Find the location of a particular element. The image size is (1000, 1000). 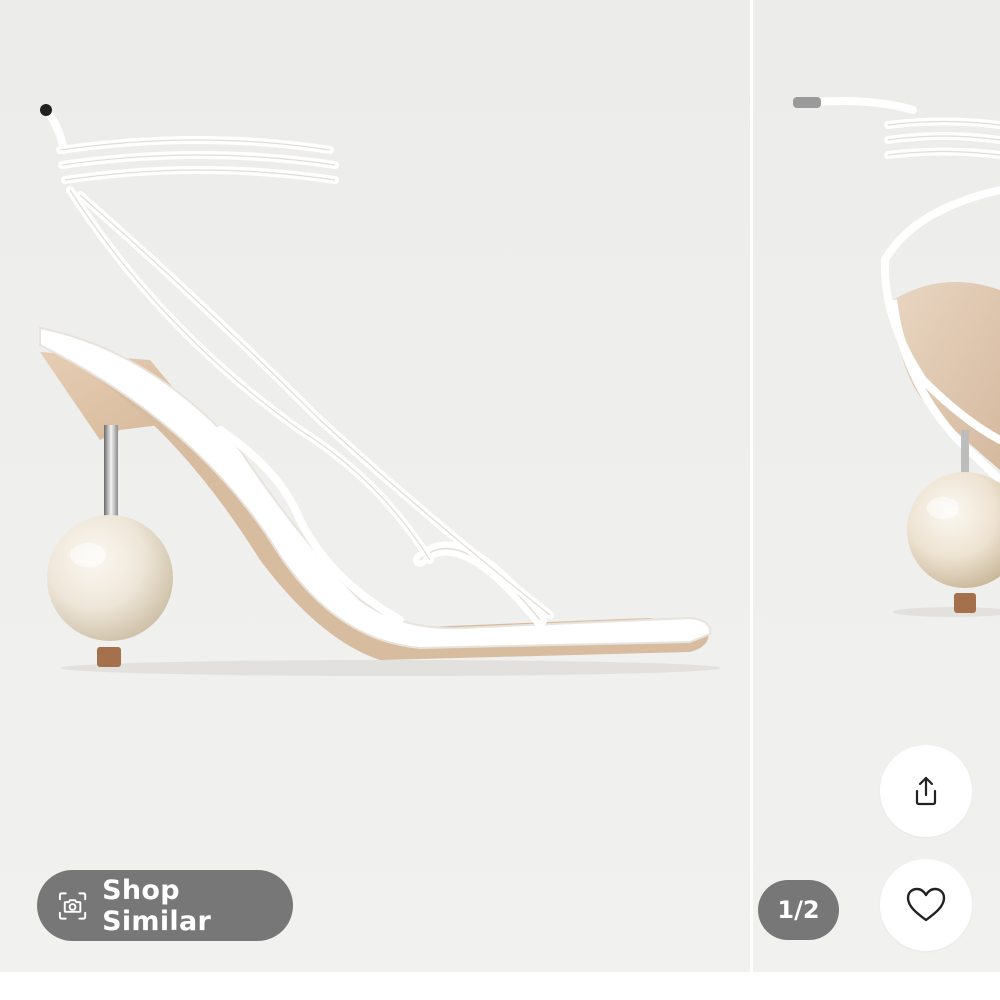

favorite-button is located at coordinates (926, 905).